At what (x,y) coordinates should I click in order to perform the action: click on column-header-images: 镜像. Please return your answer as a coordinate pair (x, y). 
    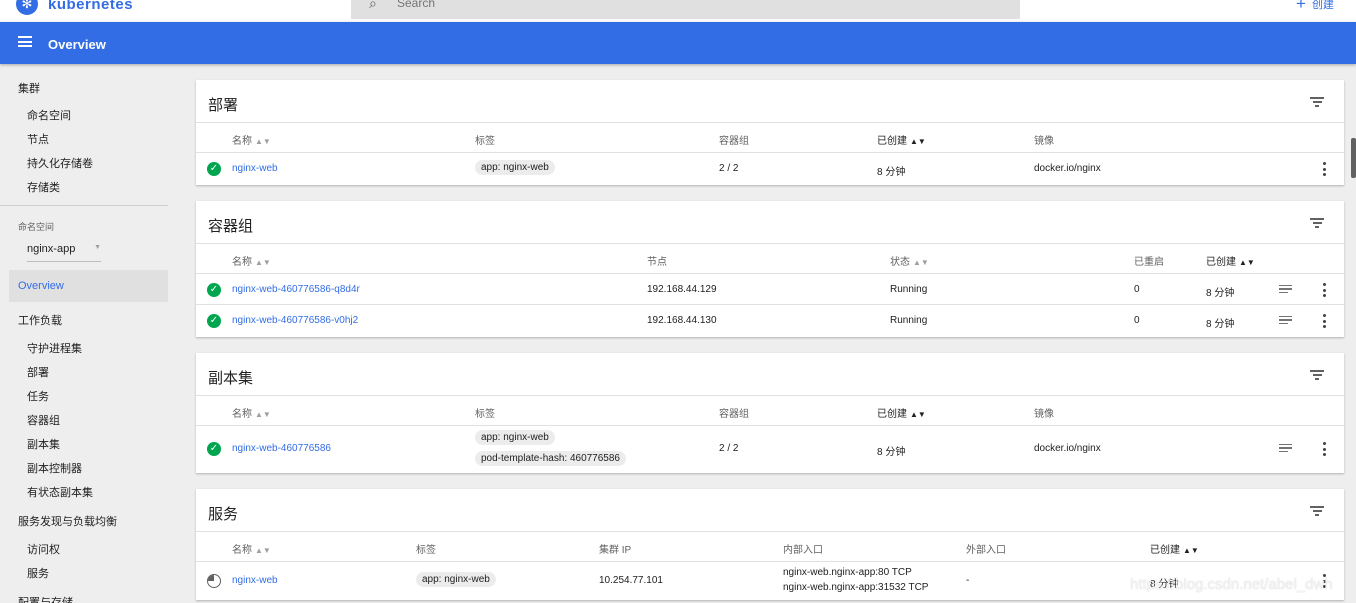
    Looking at the image, I should click on (1044, 414).